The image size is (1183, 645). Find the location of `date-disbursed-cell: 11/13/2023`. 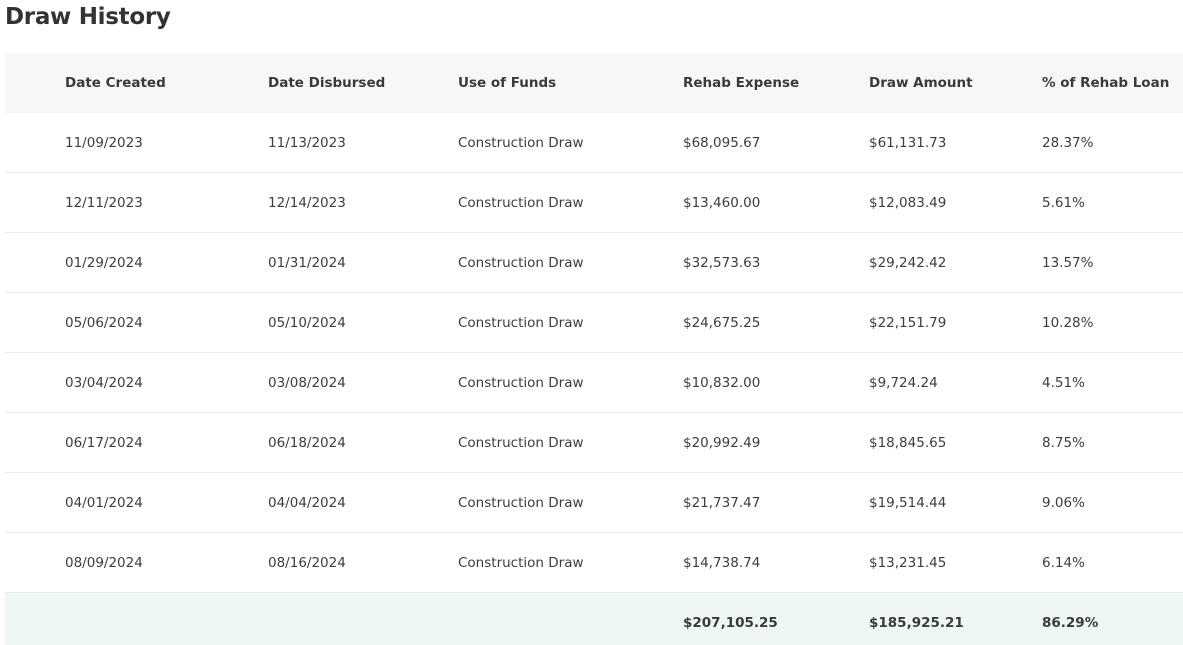

date-disbursed-cell: 11/13/2023 is located at coordinates (307, 143).